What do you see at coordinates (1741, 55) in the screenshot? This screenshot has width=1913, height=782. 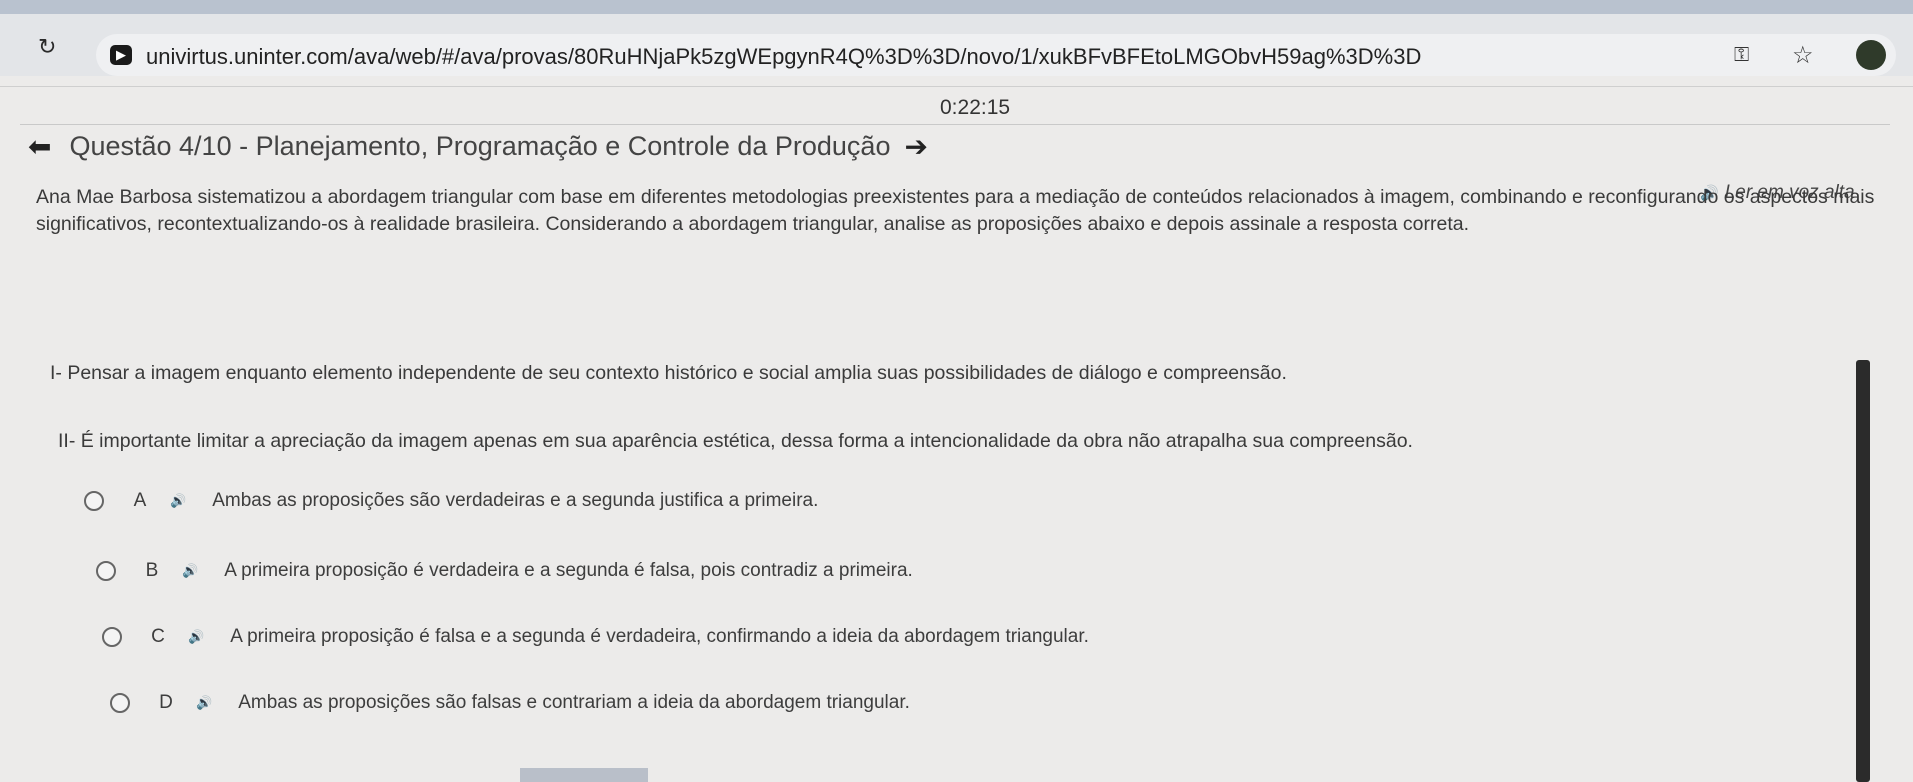 I see `key-icon: ⚿` at bounding box center [1741, 55].